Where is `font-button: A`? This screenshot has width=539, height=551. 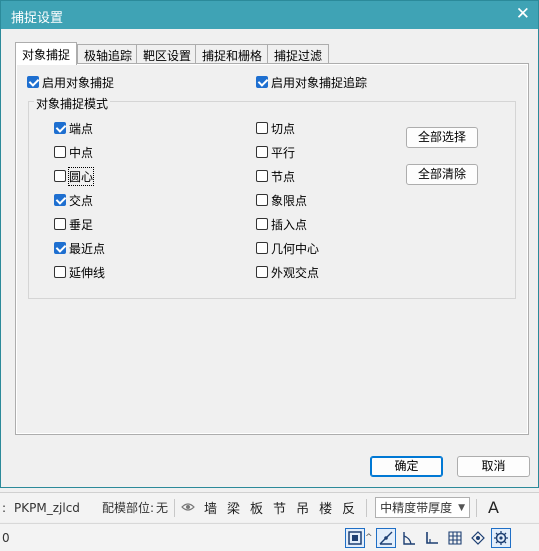 font-button: A is located at coordinates (493, 507).